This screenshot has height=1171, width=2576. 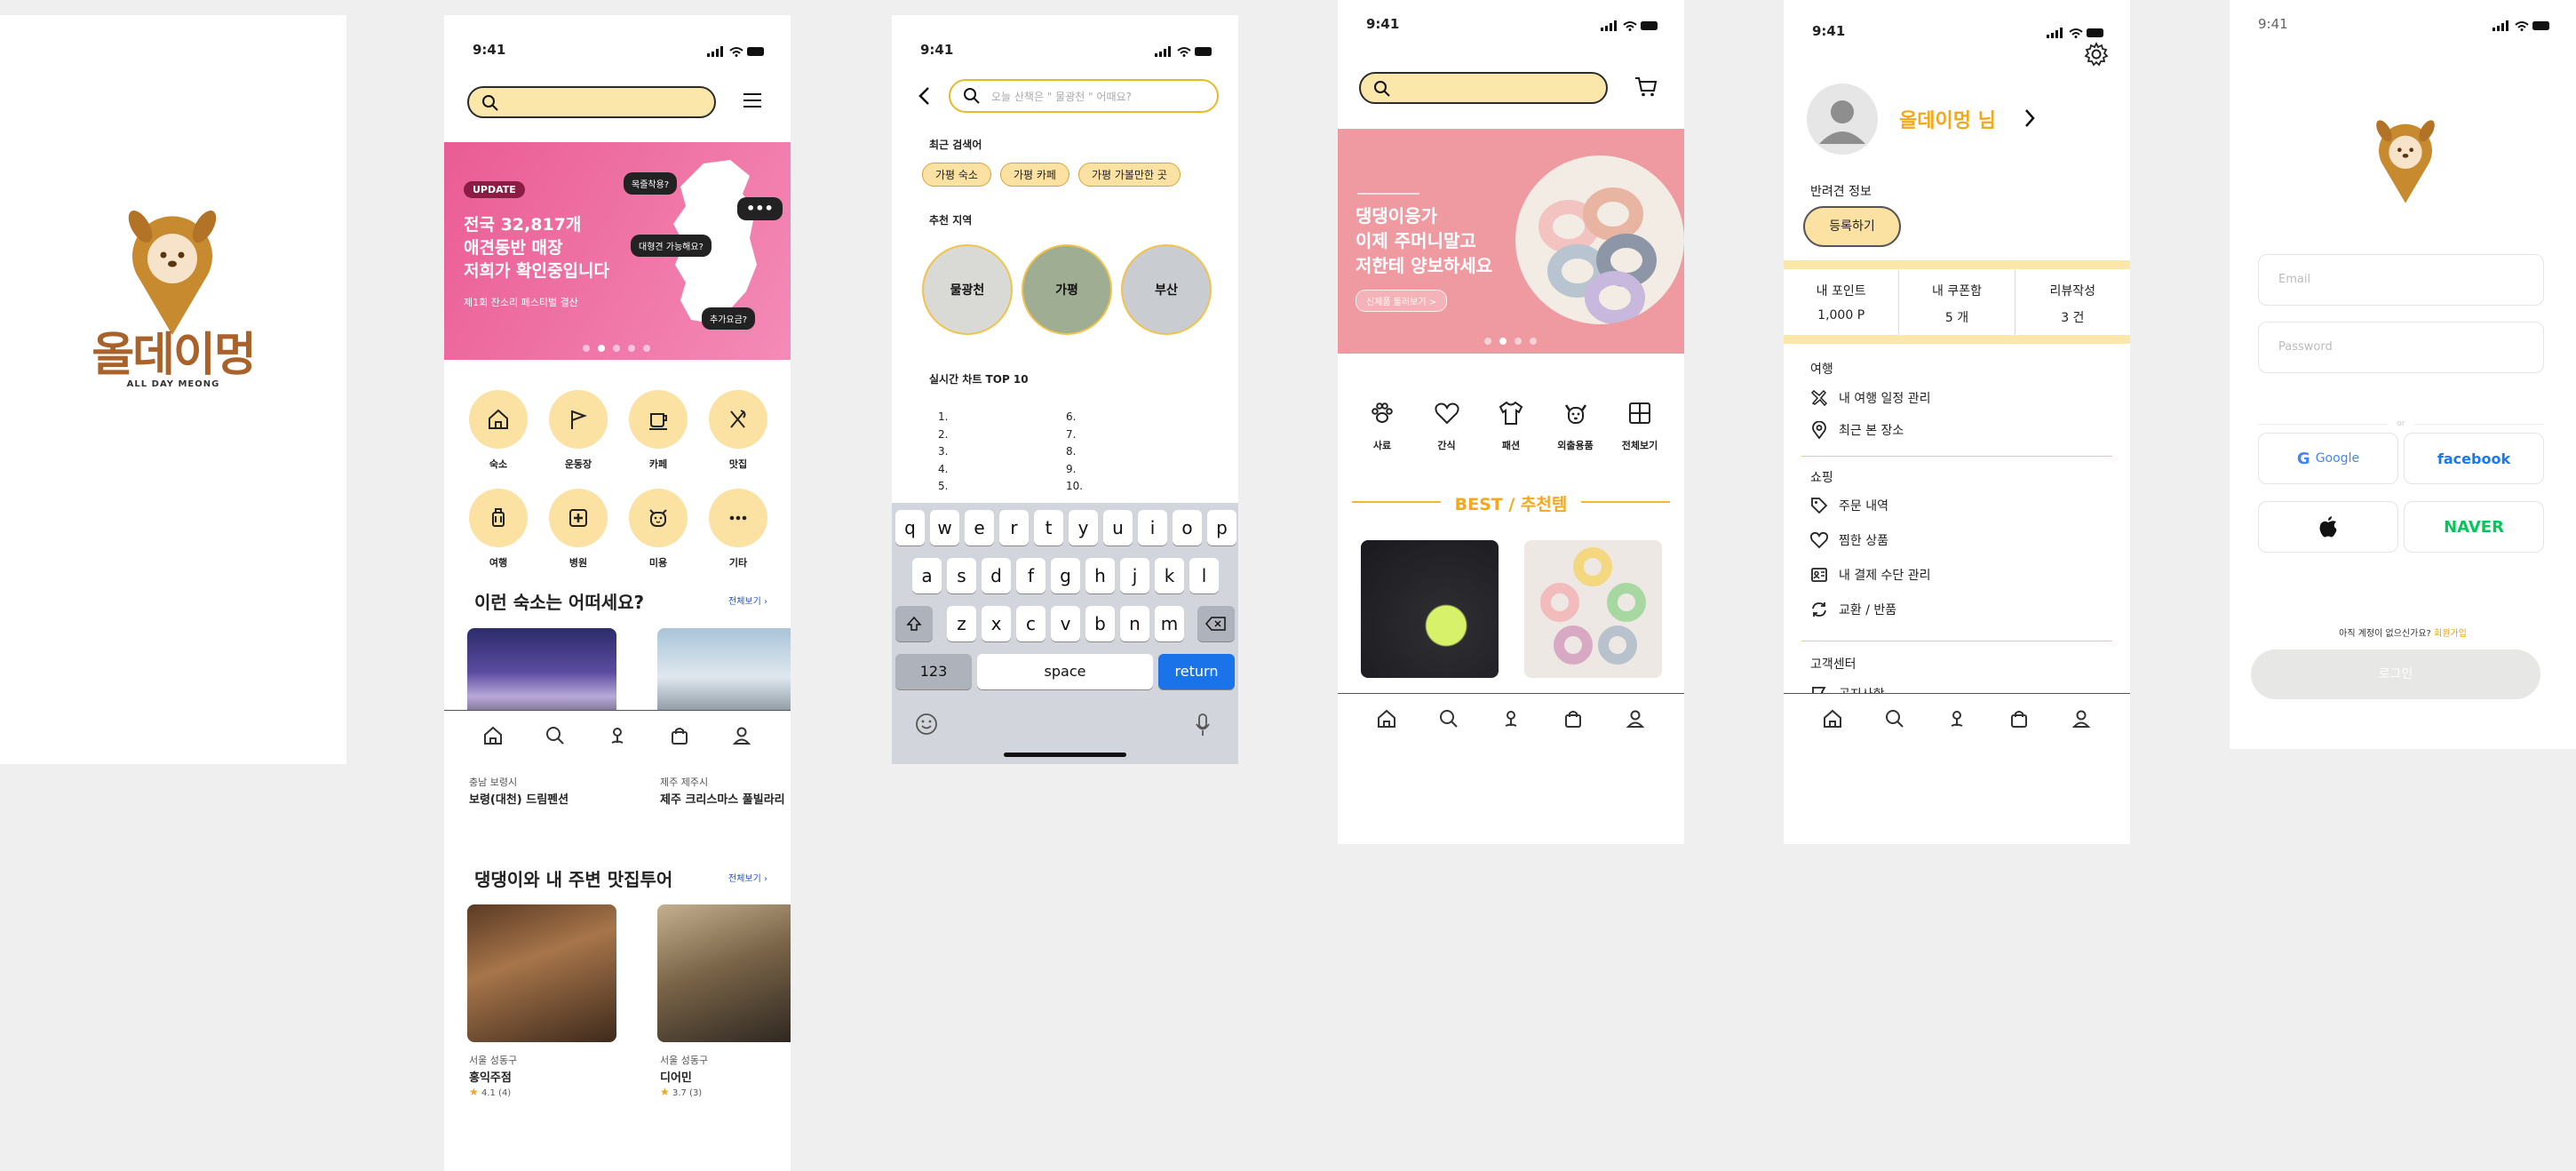 I want to click on numbers-key: 123, so click(x=933, y=671).